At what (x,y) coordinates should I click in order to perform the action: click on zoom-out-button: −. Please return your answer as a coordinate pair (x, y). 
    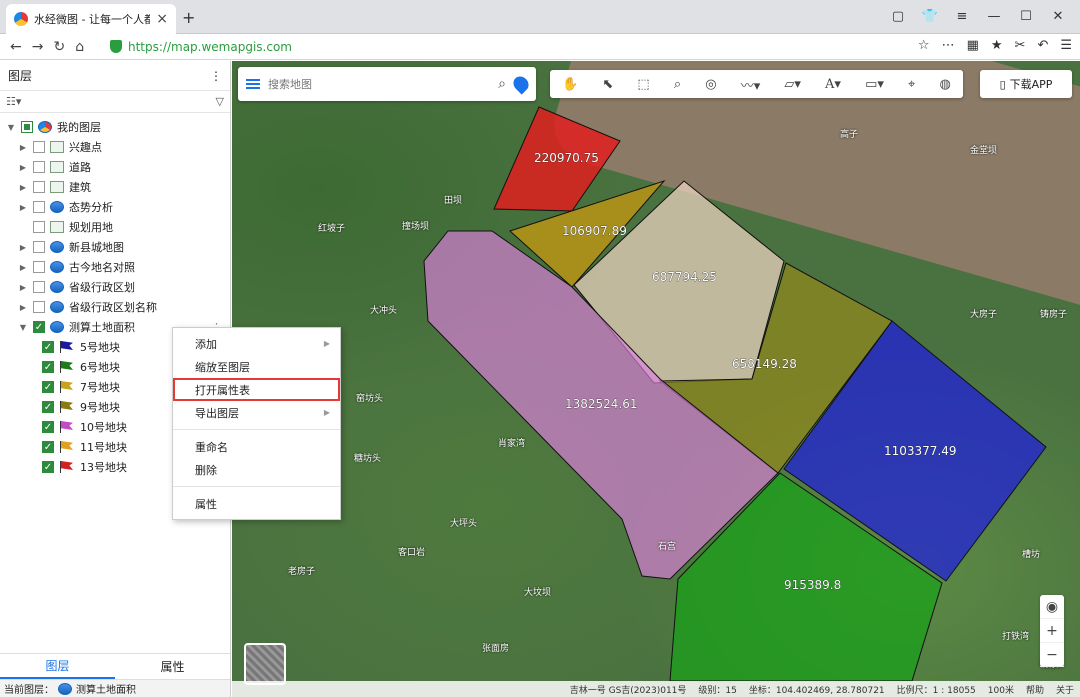
    Looking at the image, I should click on (1052, 655).